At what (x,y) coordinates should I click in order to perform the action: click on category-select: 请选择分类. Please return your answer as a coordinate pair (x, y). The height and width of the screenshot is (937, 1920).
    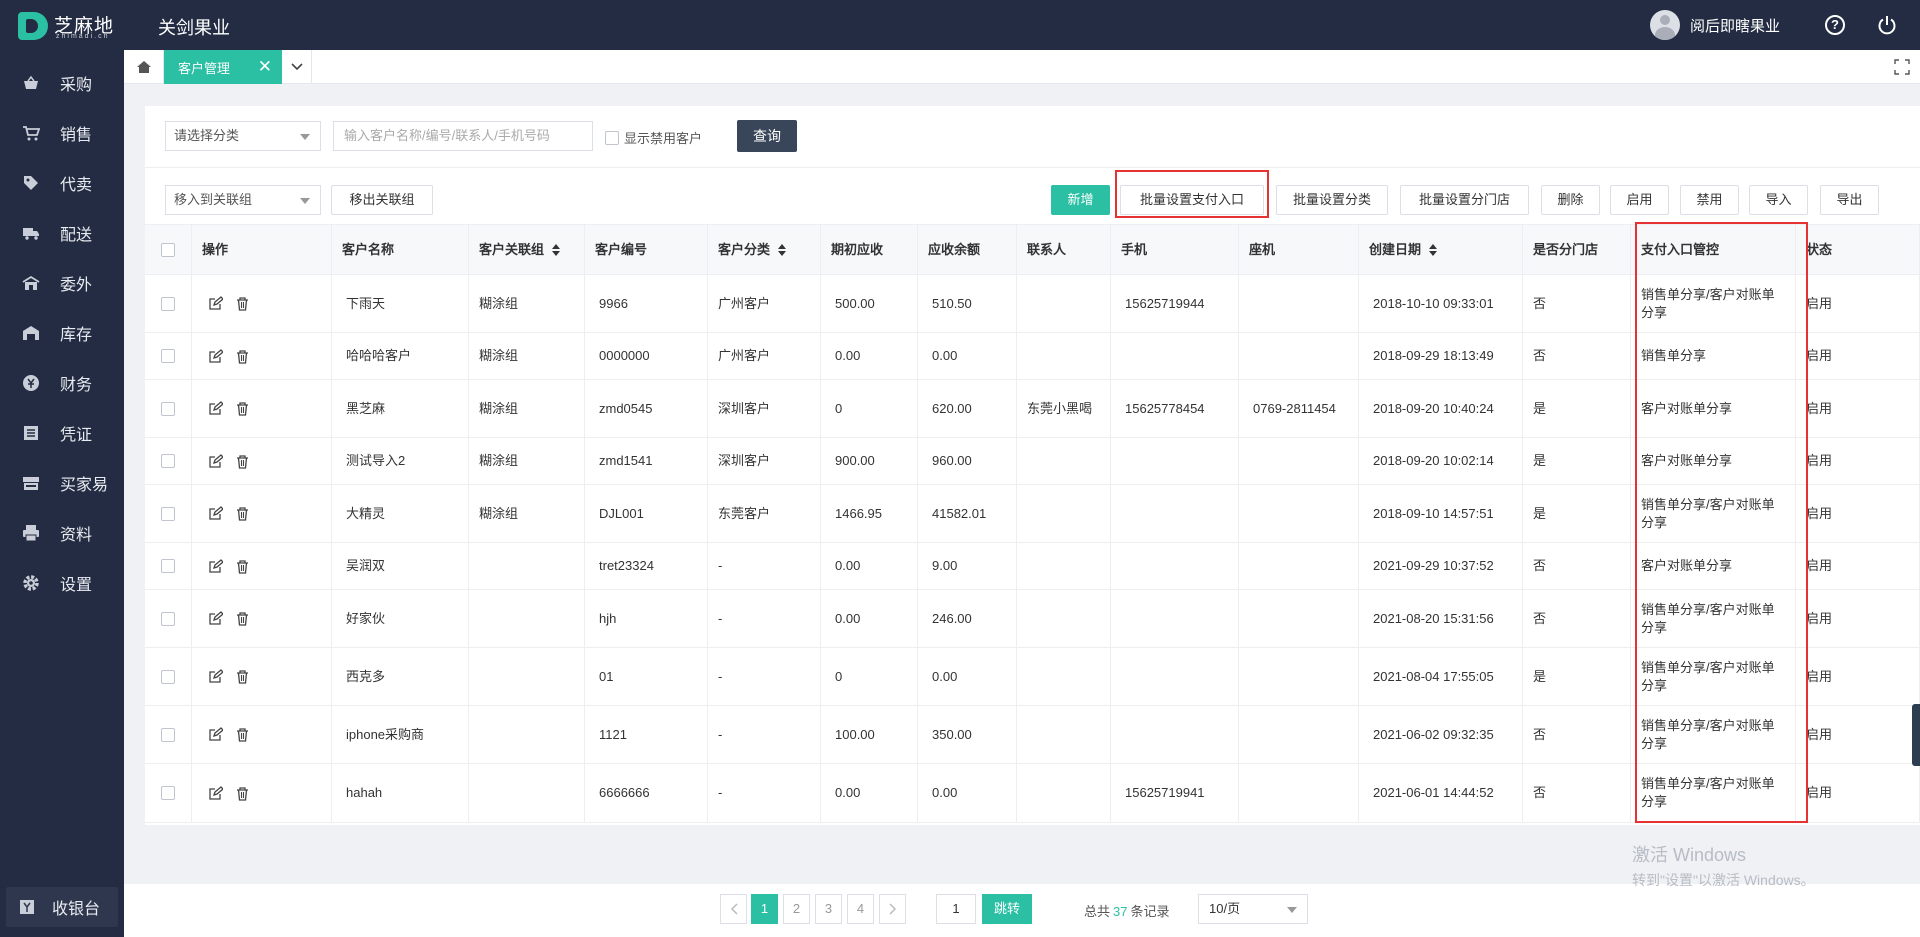
    Looking at the image, I should click on (243, 136).